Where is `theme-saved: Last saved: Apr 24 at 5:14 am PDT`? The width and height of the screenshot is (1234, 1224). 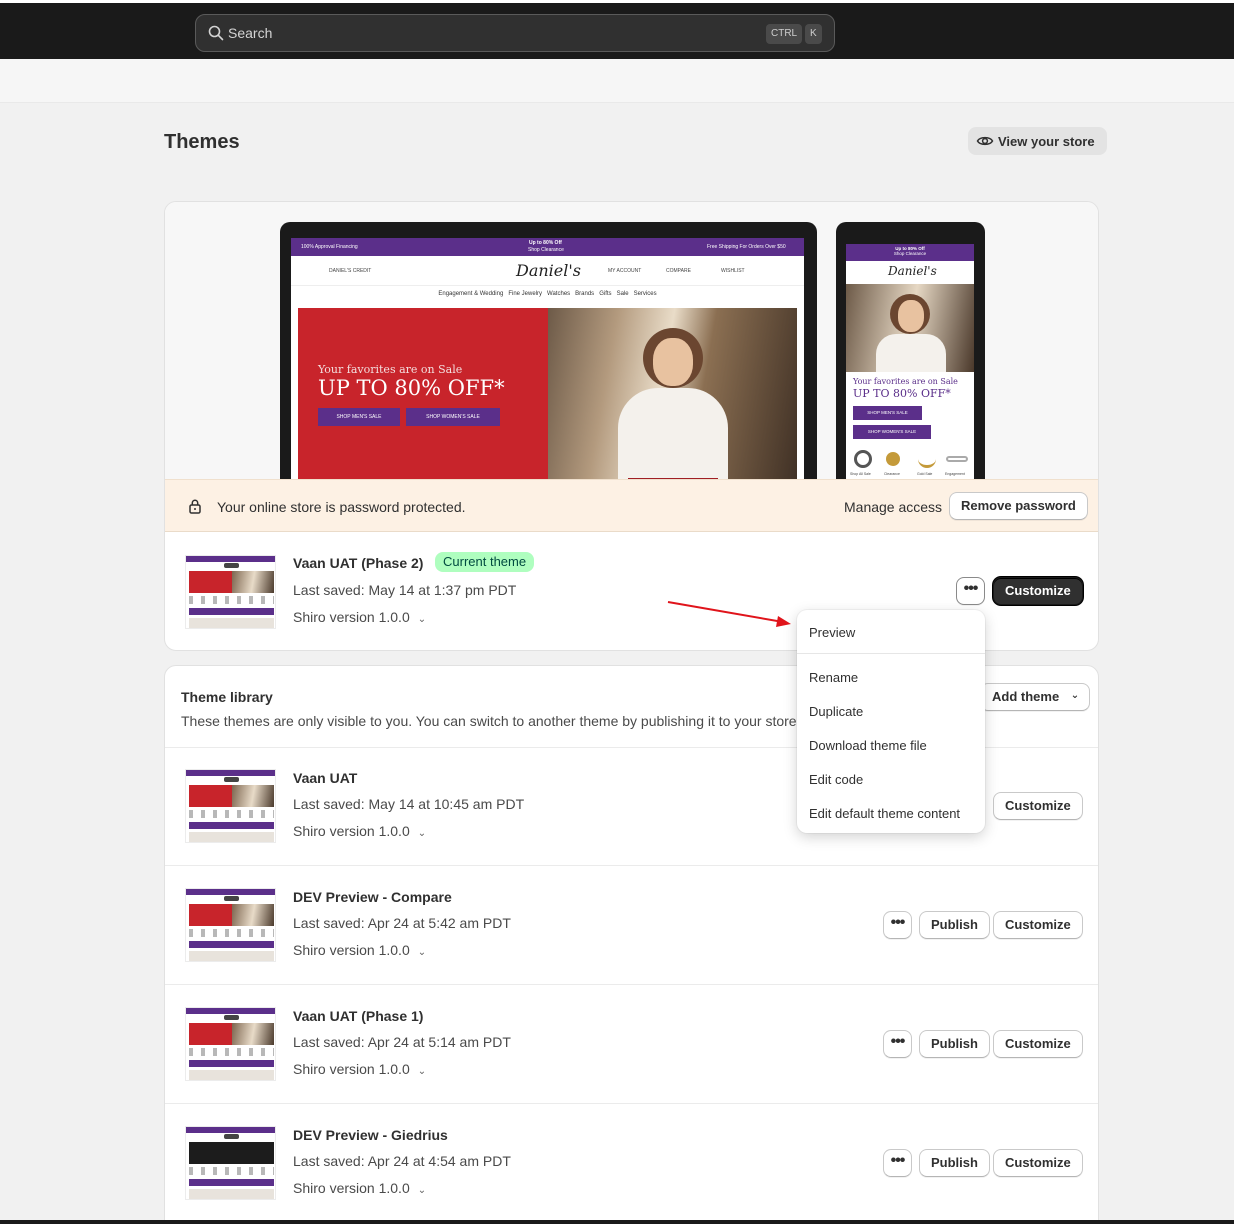
theme-saved: Last saved: Apr 24 at 5:14 am PDT is located at coordinates (402, 1042).